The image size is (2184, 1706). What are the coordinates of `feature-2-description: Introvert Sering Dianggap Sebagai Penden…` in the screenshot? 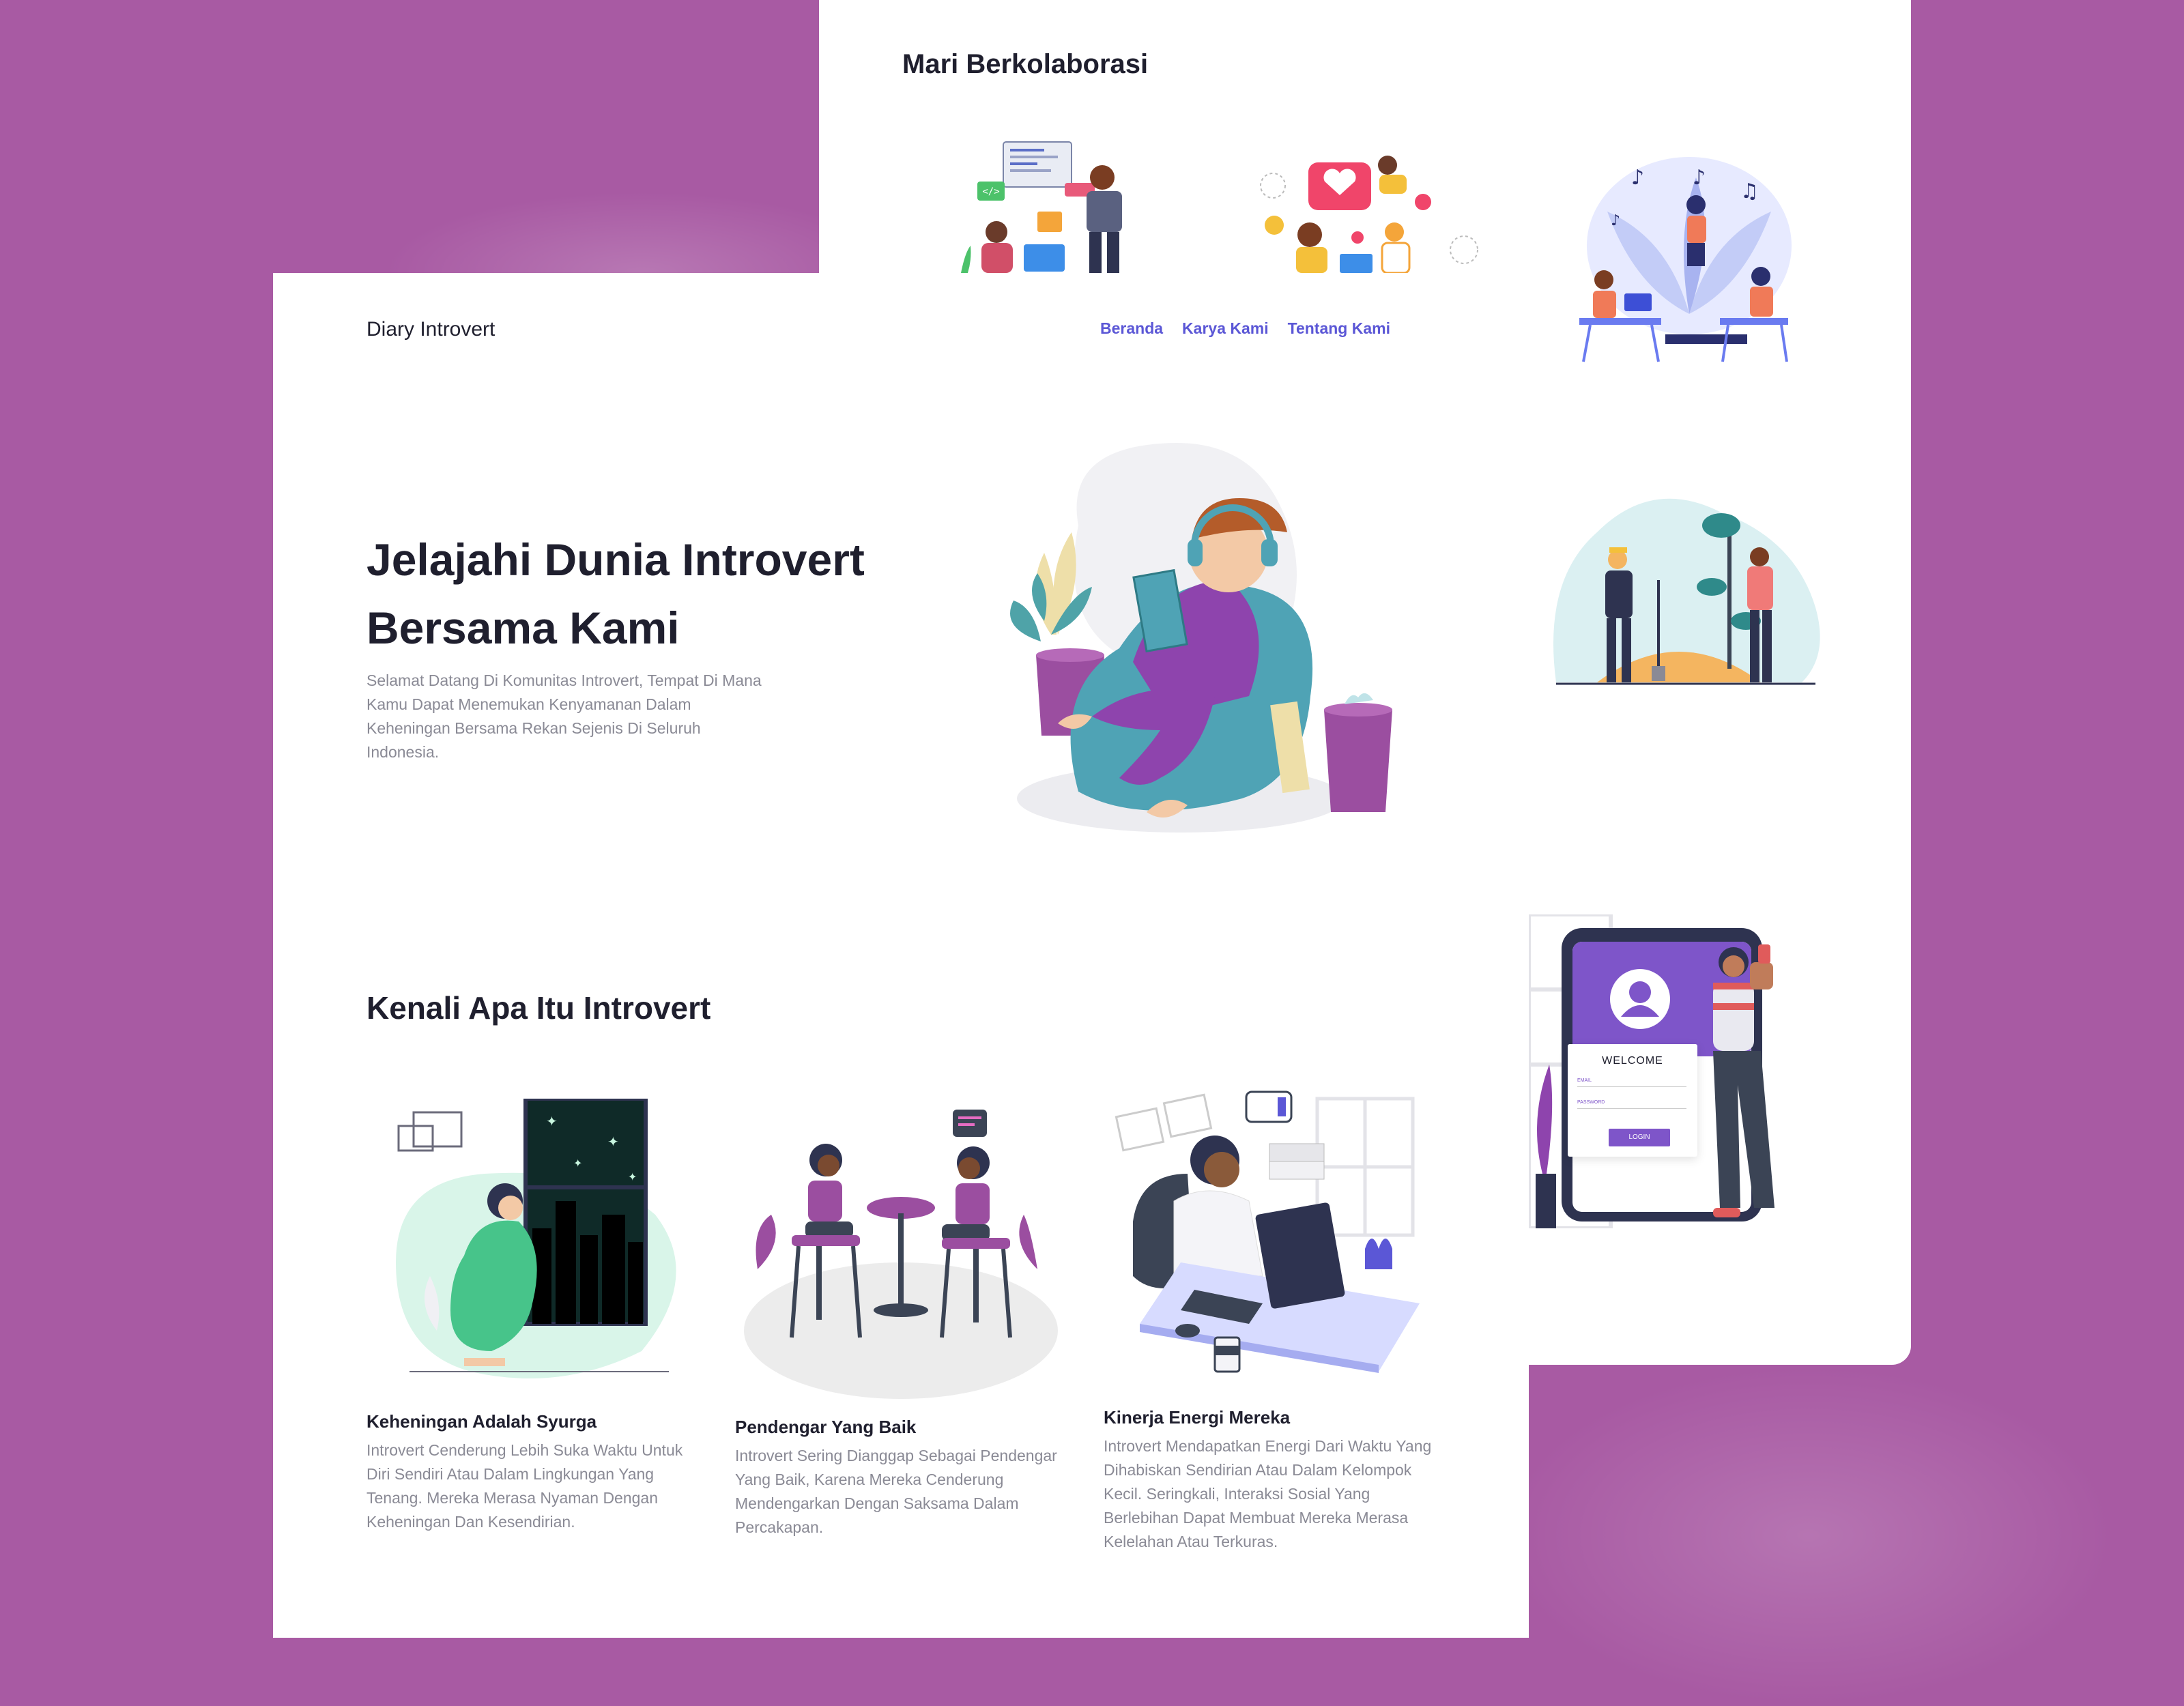 It's located at (896, 1491).